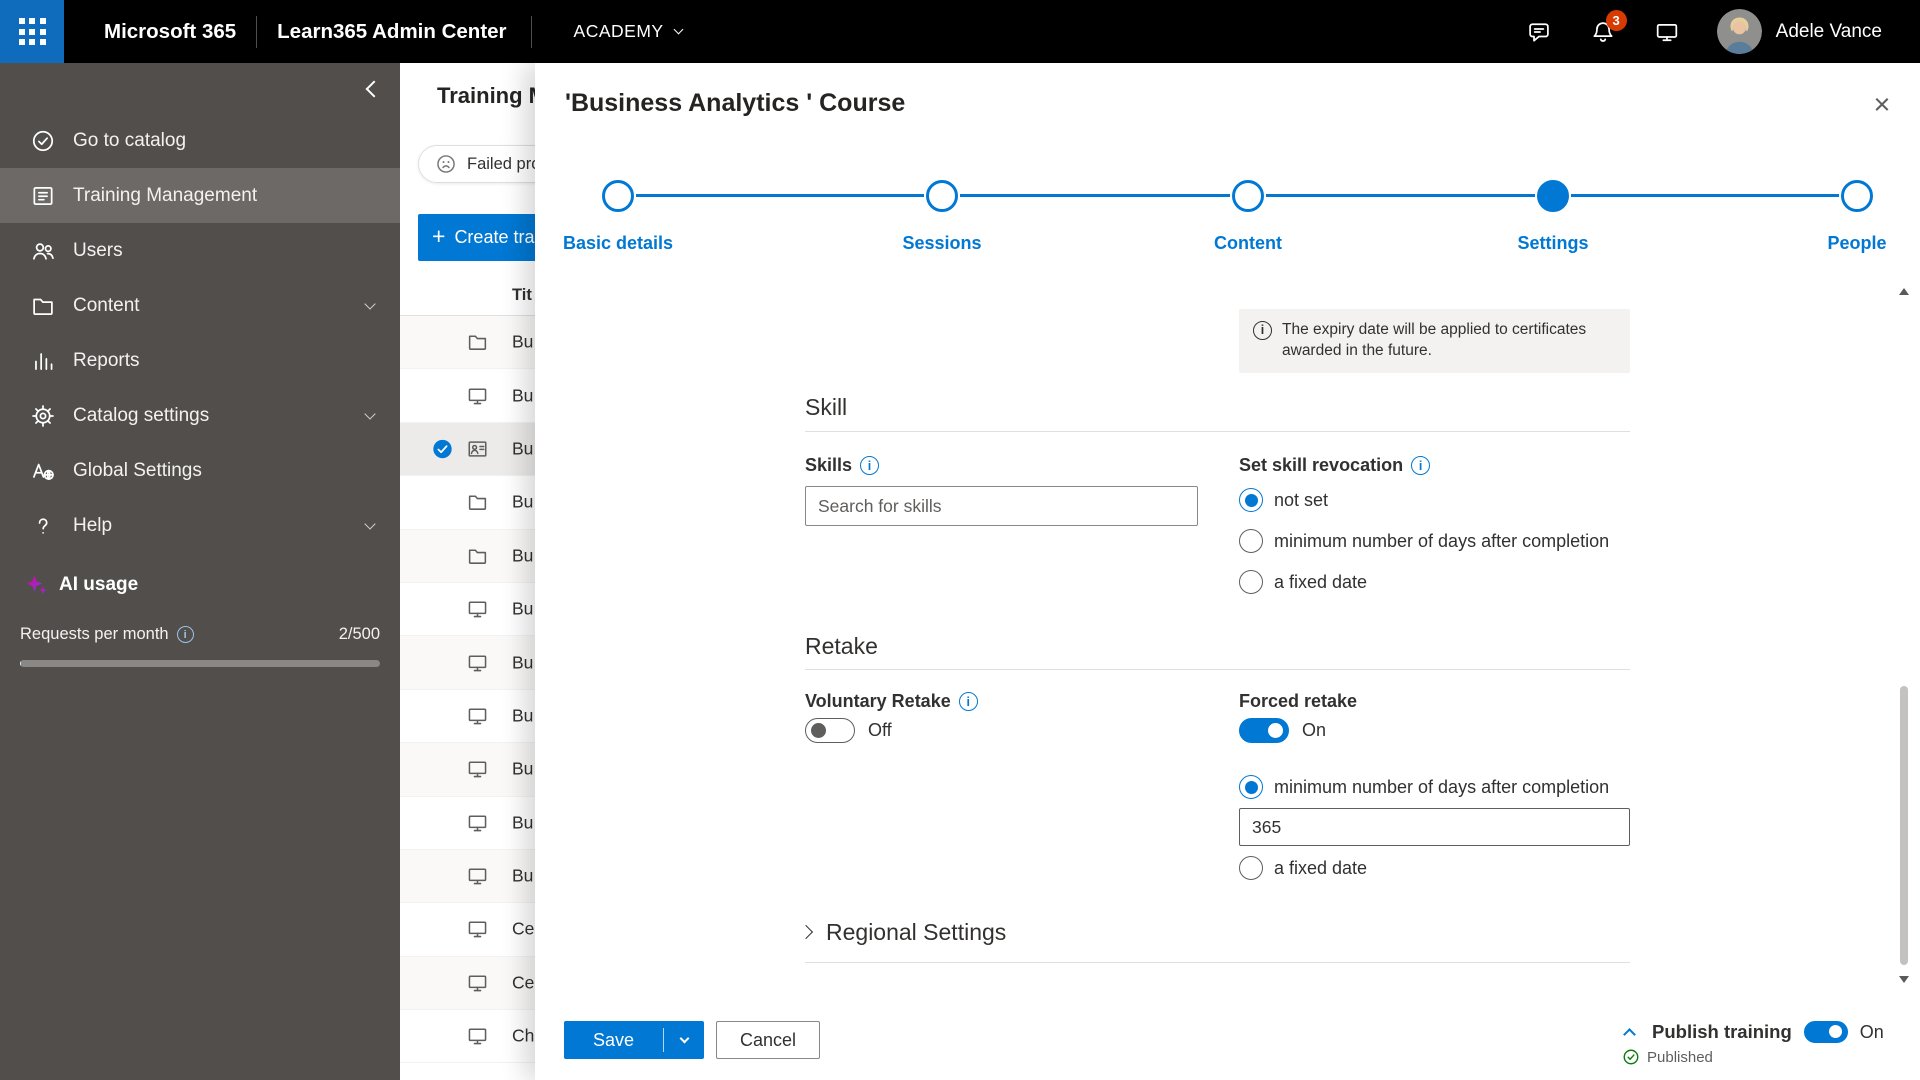  Describe the element at coordinates (768, 1040) in the screenshot. I see `cancel-button: Cancel` at that location.